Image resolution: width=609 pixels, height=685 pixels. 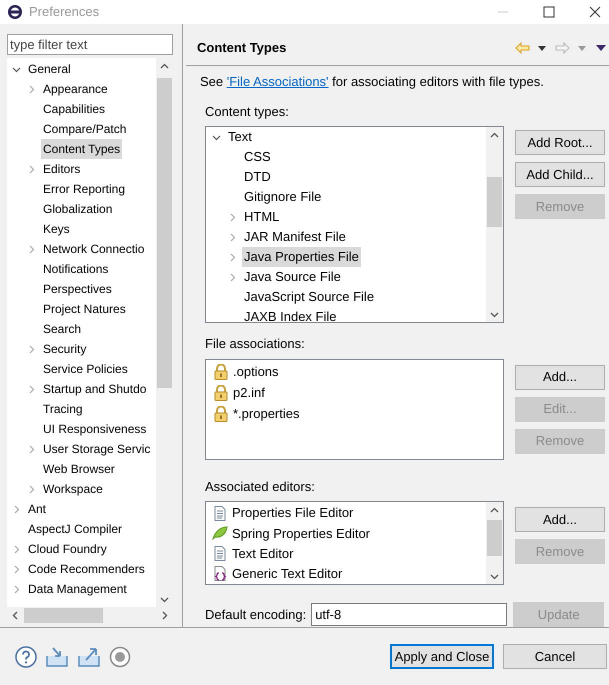 I want to click on tree-item: Service Policies, so click(x=85, y=369).